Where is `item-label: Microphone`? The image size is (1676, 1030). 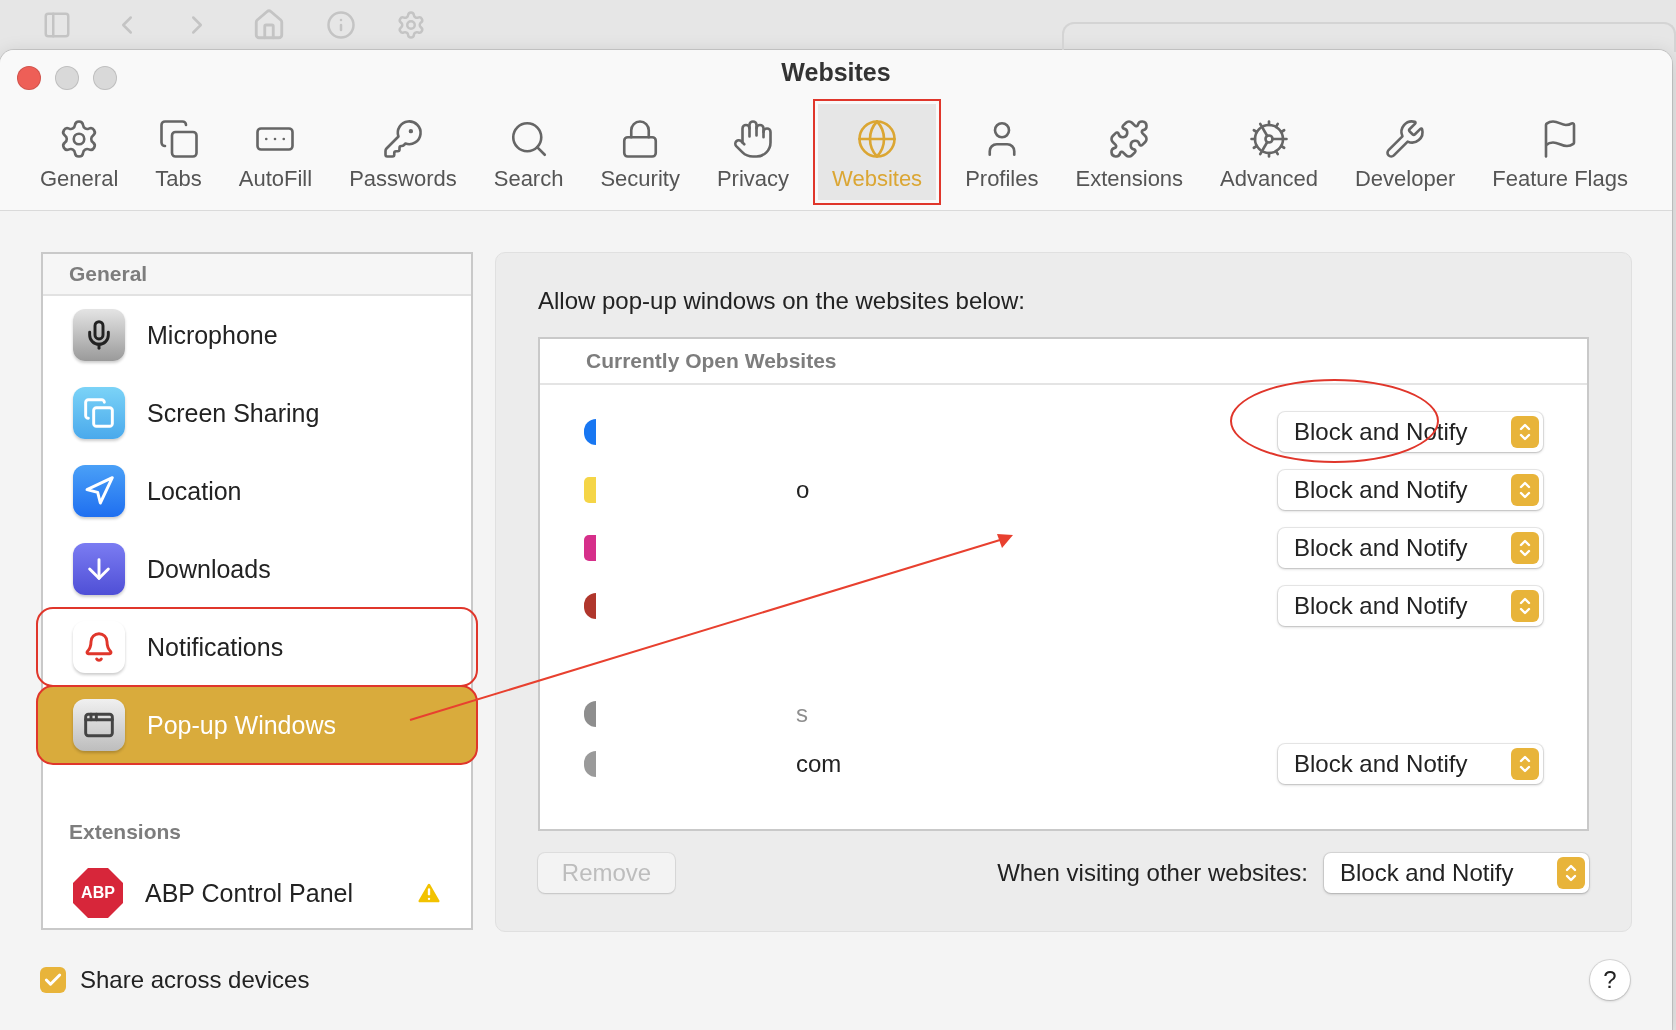
item-label: Microphone is located at coordinates (213, 335).